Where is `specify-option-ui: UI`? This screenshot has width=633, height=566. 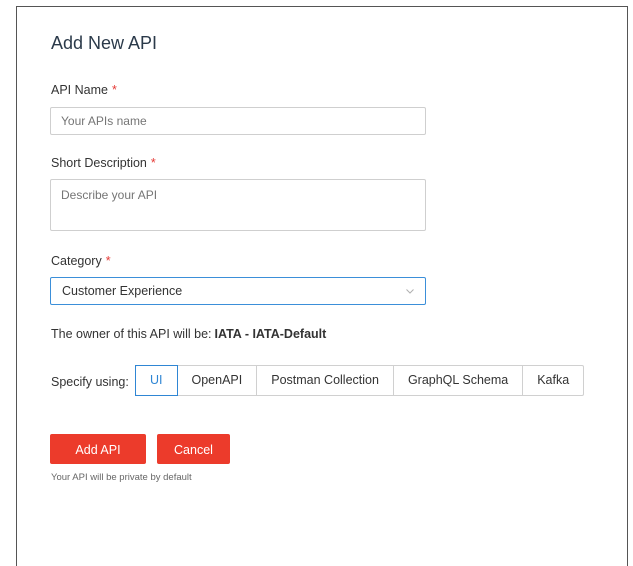 specify-option-ui: UI is located at coordinates (156, 380).